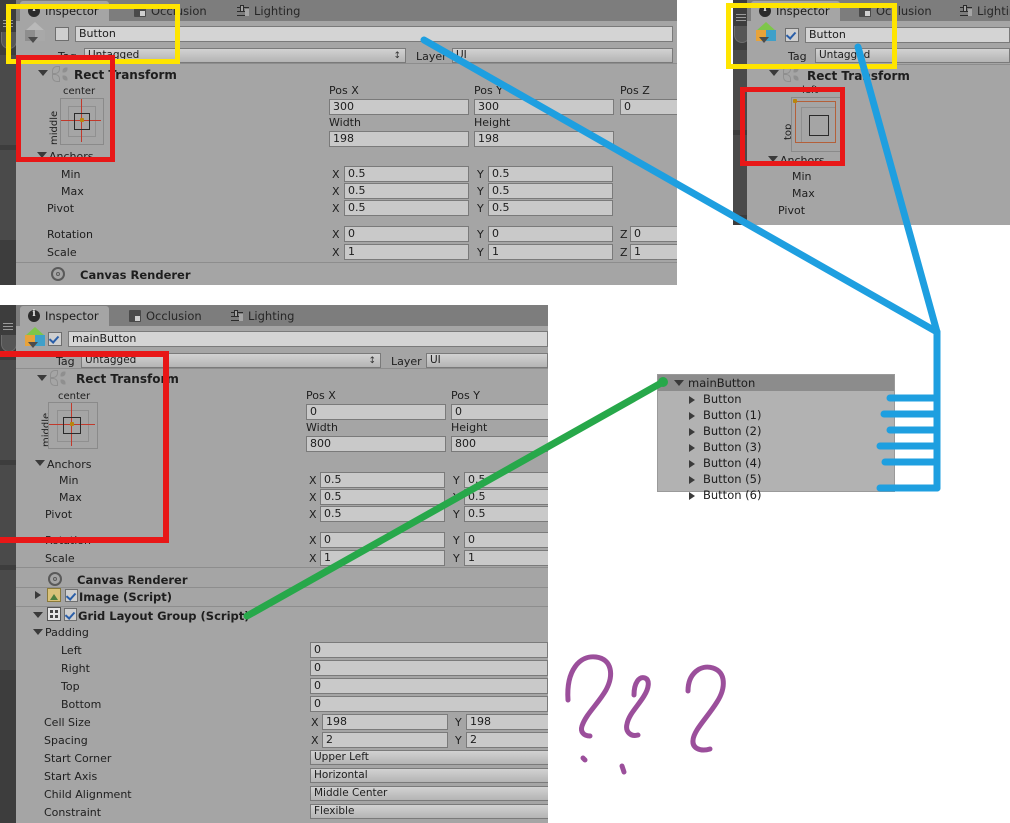  I want to click on pos-x-field: 0, so click(376, 412).